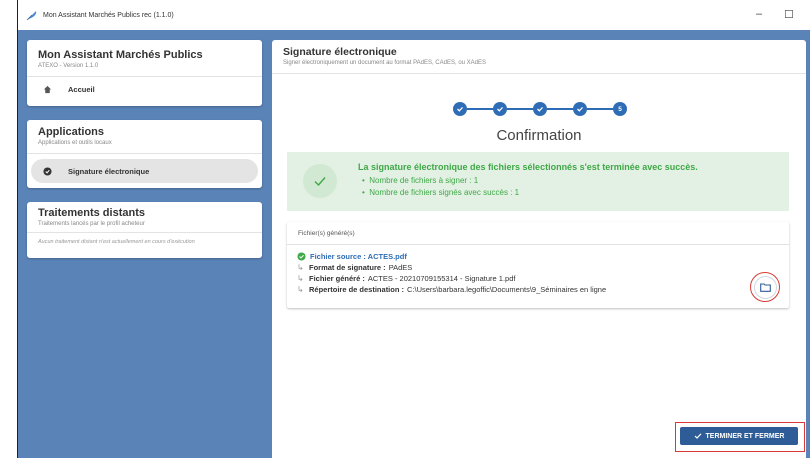 The height and width of the screenshot is (458, 810). I want to click on sidebar-item-signature: Signature électronique, so click(144, 171).